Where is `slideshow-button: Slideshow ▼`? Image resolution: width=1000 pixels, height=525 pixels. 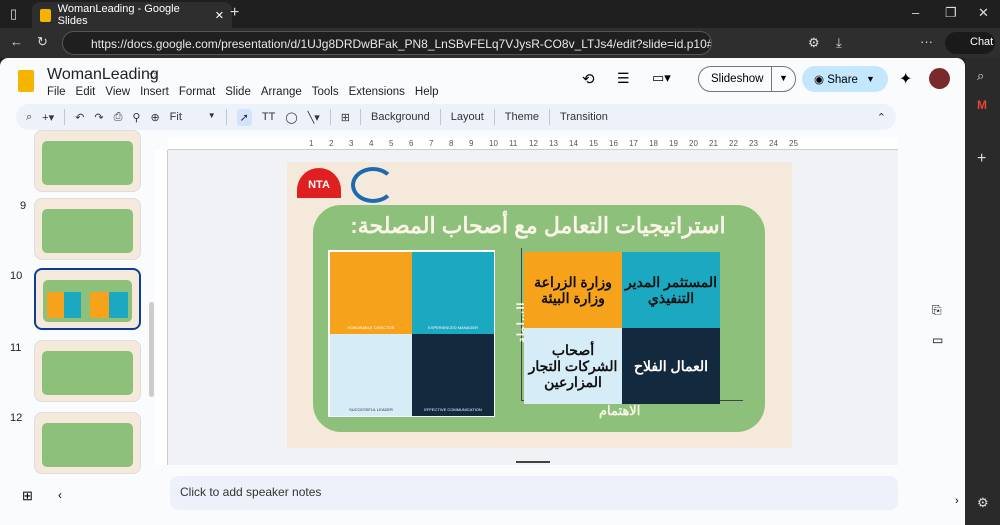 slideshow-button: Slideshow ▼ is located at coordinates (747, 79).